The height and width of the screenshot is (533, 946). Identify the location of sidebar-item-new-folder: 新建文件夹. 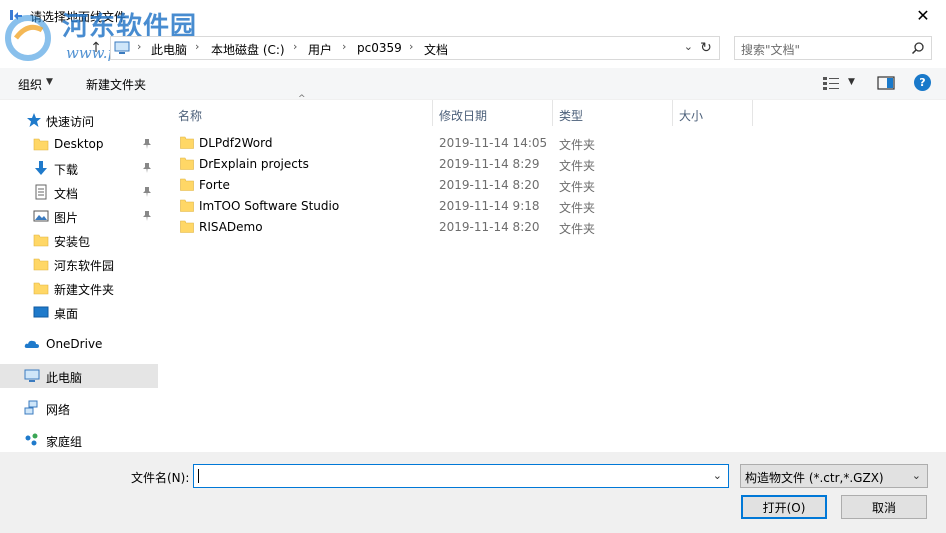
(79, 288).